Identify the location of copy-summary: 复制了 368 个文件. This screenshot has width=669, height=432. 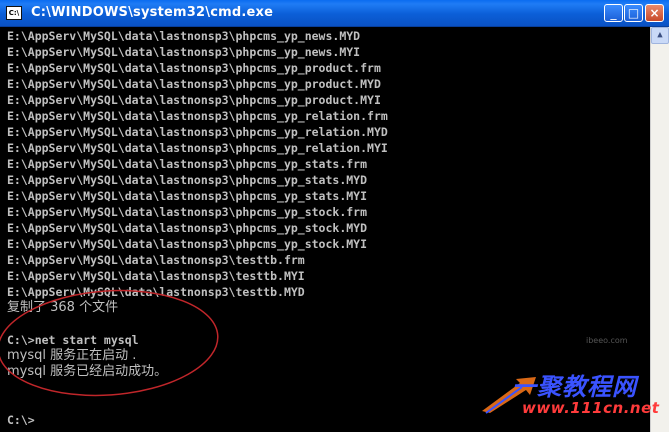
(63, 307).